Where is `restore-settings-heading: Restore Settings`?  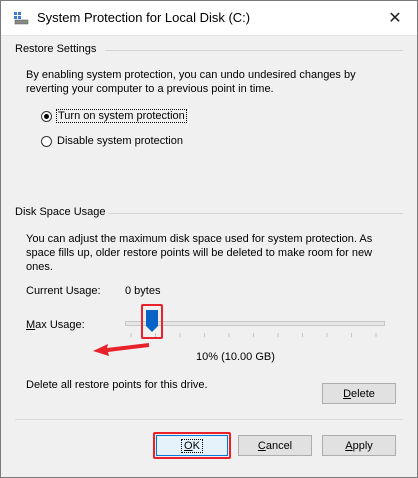 restore-settings-heading: Restore Settings is located at coordinates (56, 49).